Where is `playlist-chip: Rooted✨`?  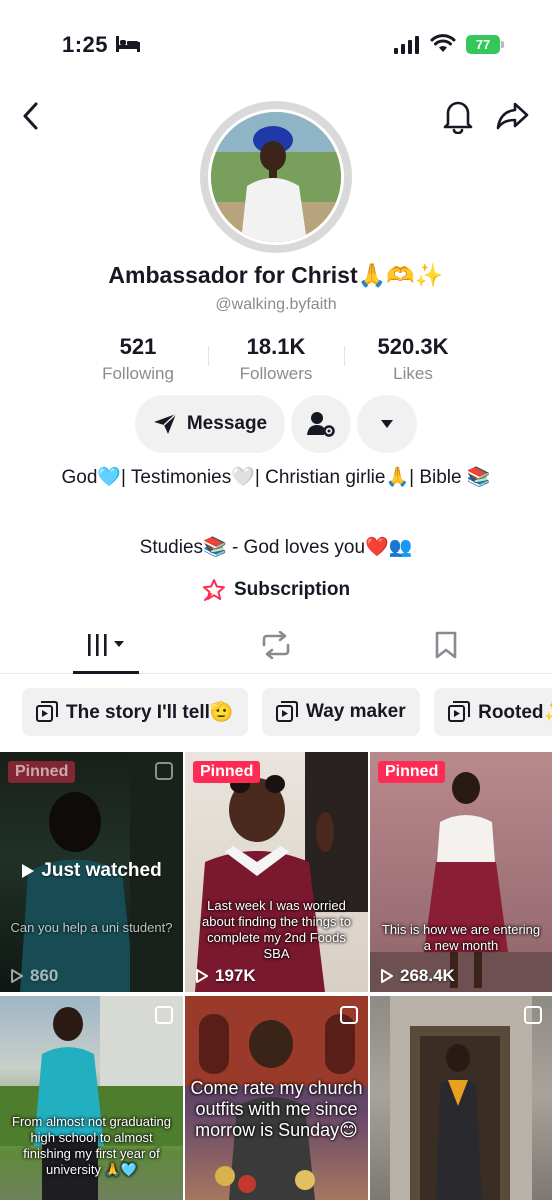
playlist-chip: Rooted✨ is located at coordinates (493, 712).